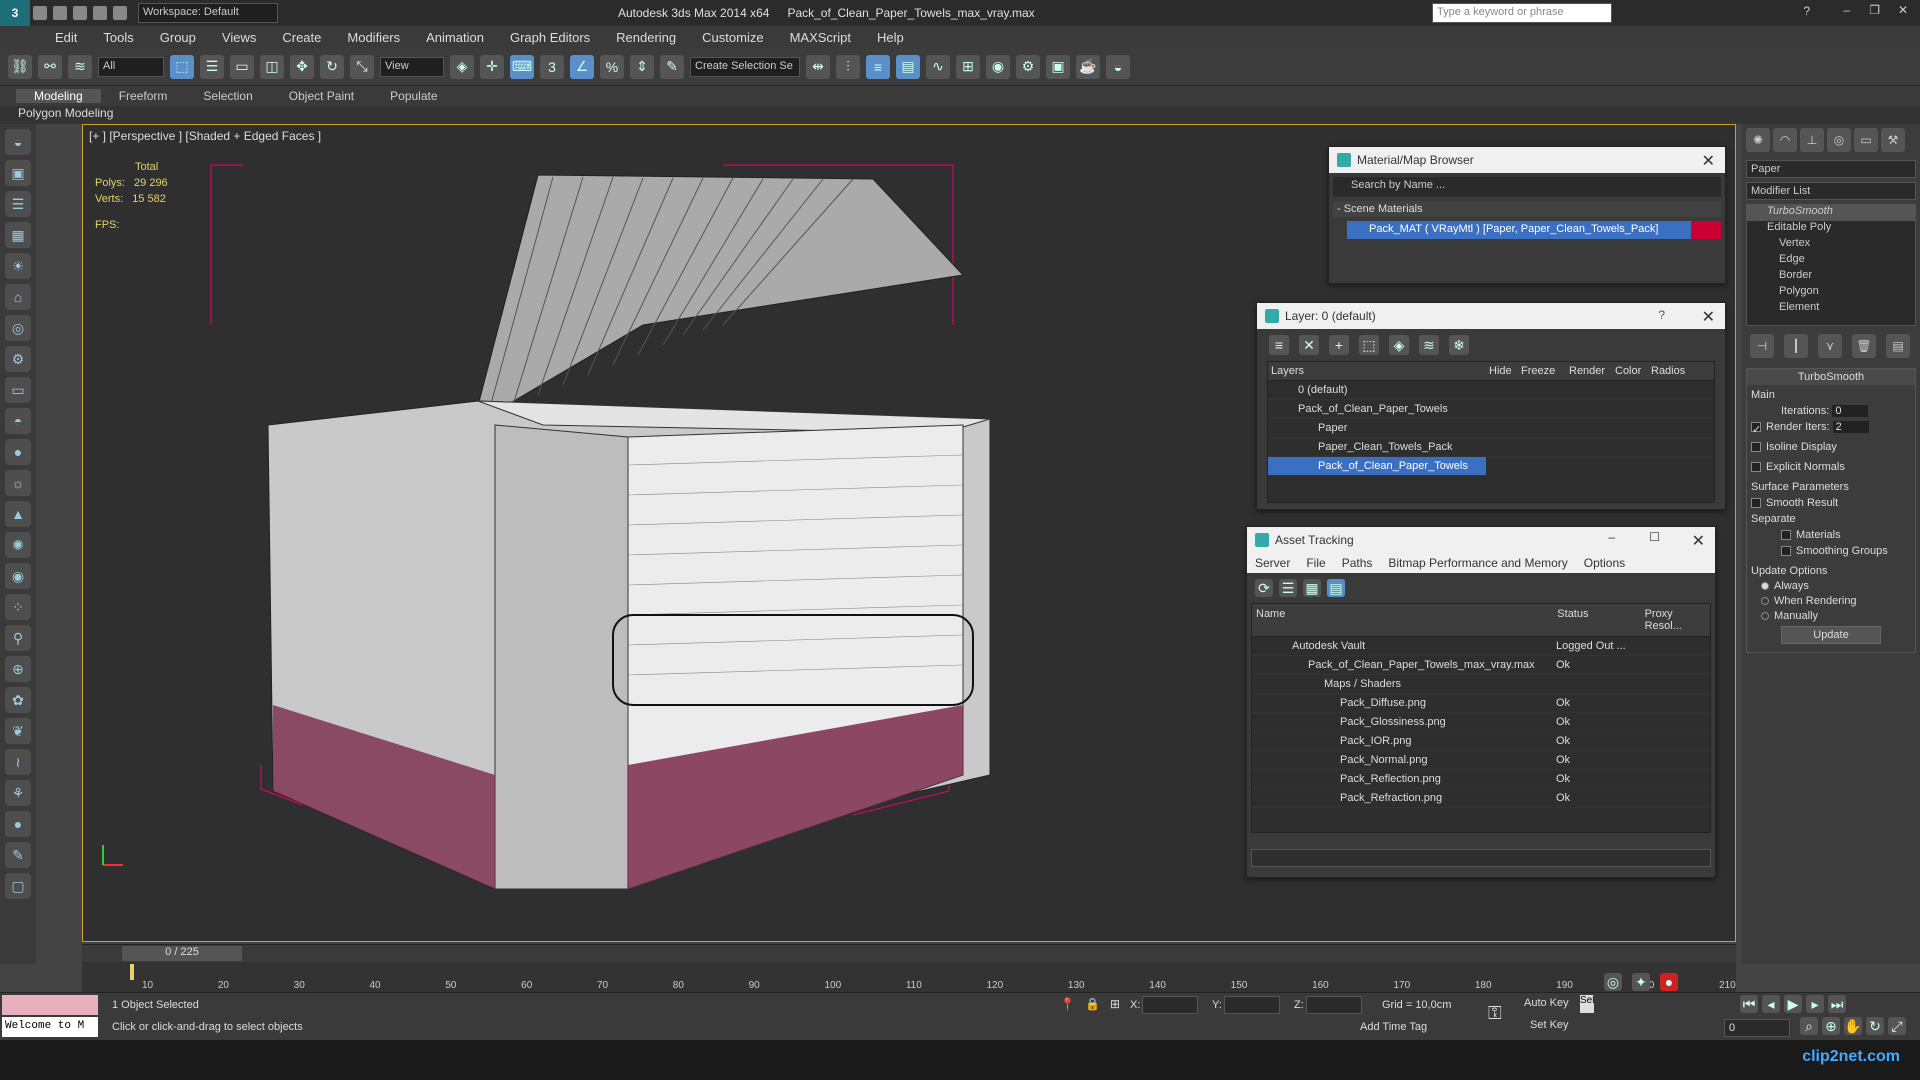 The height and width of the screenshot is (1080, 1920). What do you see at coordinates (522, 66) in the screenshot?
I see `keyboard-shortcut-icon: ⌨` at bounding box center [522, 66].